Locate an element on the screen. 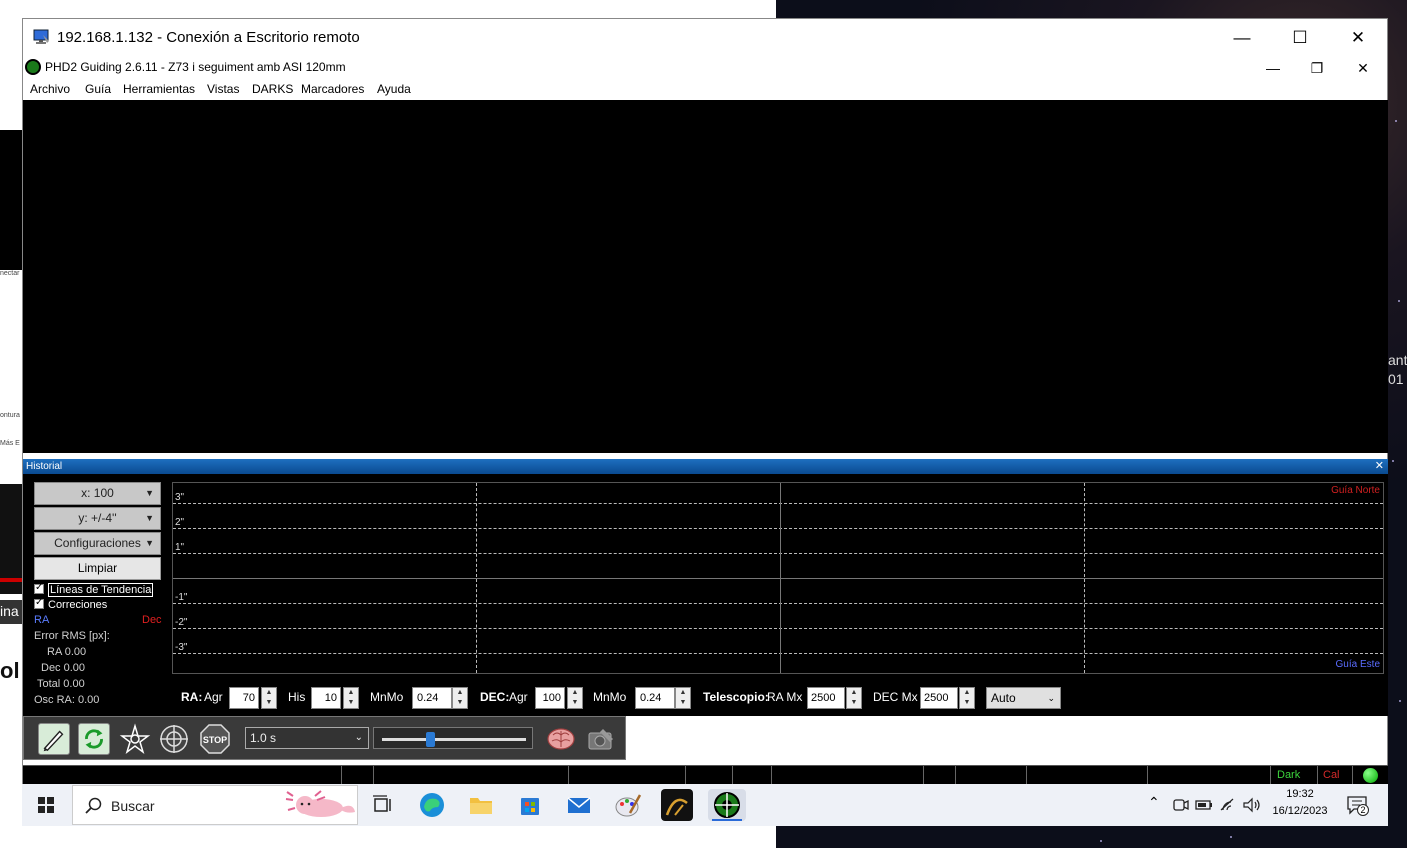 The image size is (1407, 848). meet-now-icon is located at coordinates (1181, 805).